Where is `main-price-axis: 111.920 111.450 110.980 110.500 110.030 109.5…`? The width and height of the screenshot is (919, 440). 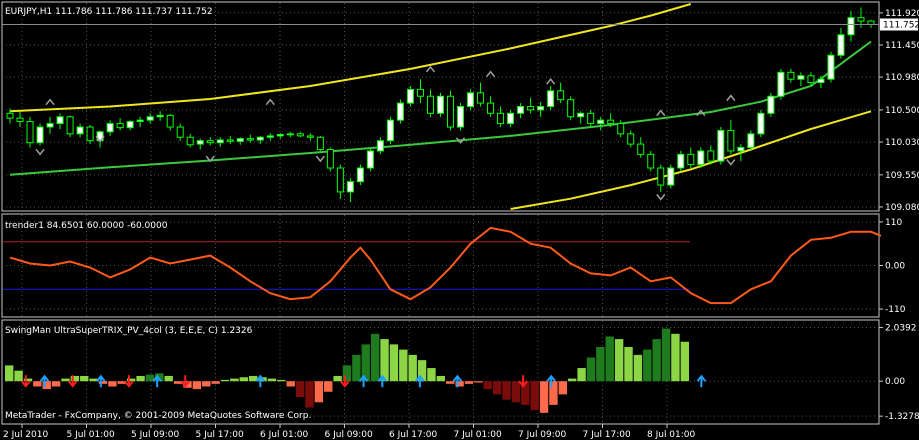 main-price-axis: 111.920 111.450 110.980 110.500 110.030 109.5… is located at coordinates (899, 111).